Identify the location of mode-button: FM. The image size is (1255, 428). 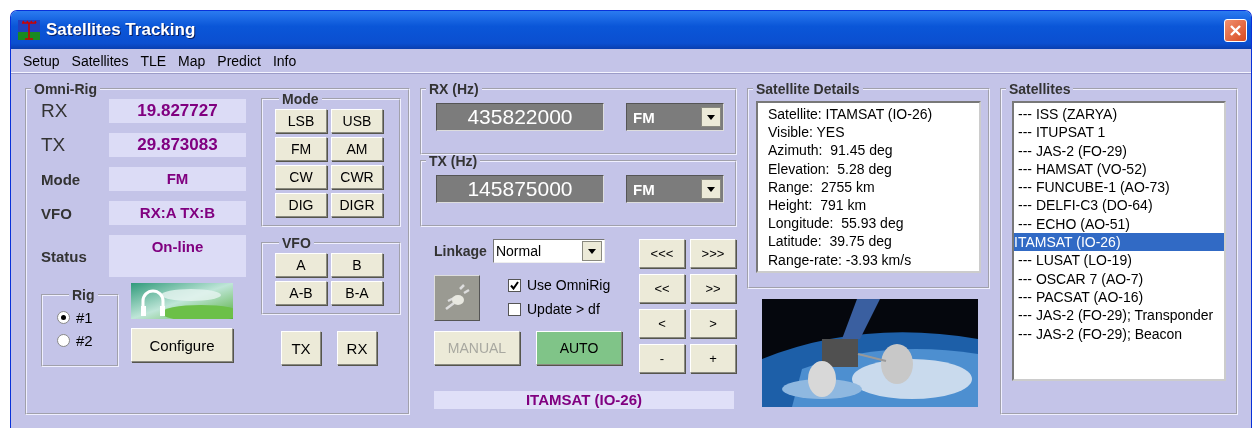
(301, 149).